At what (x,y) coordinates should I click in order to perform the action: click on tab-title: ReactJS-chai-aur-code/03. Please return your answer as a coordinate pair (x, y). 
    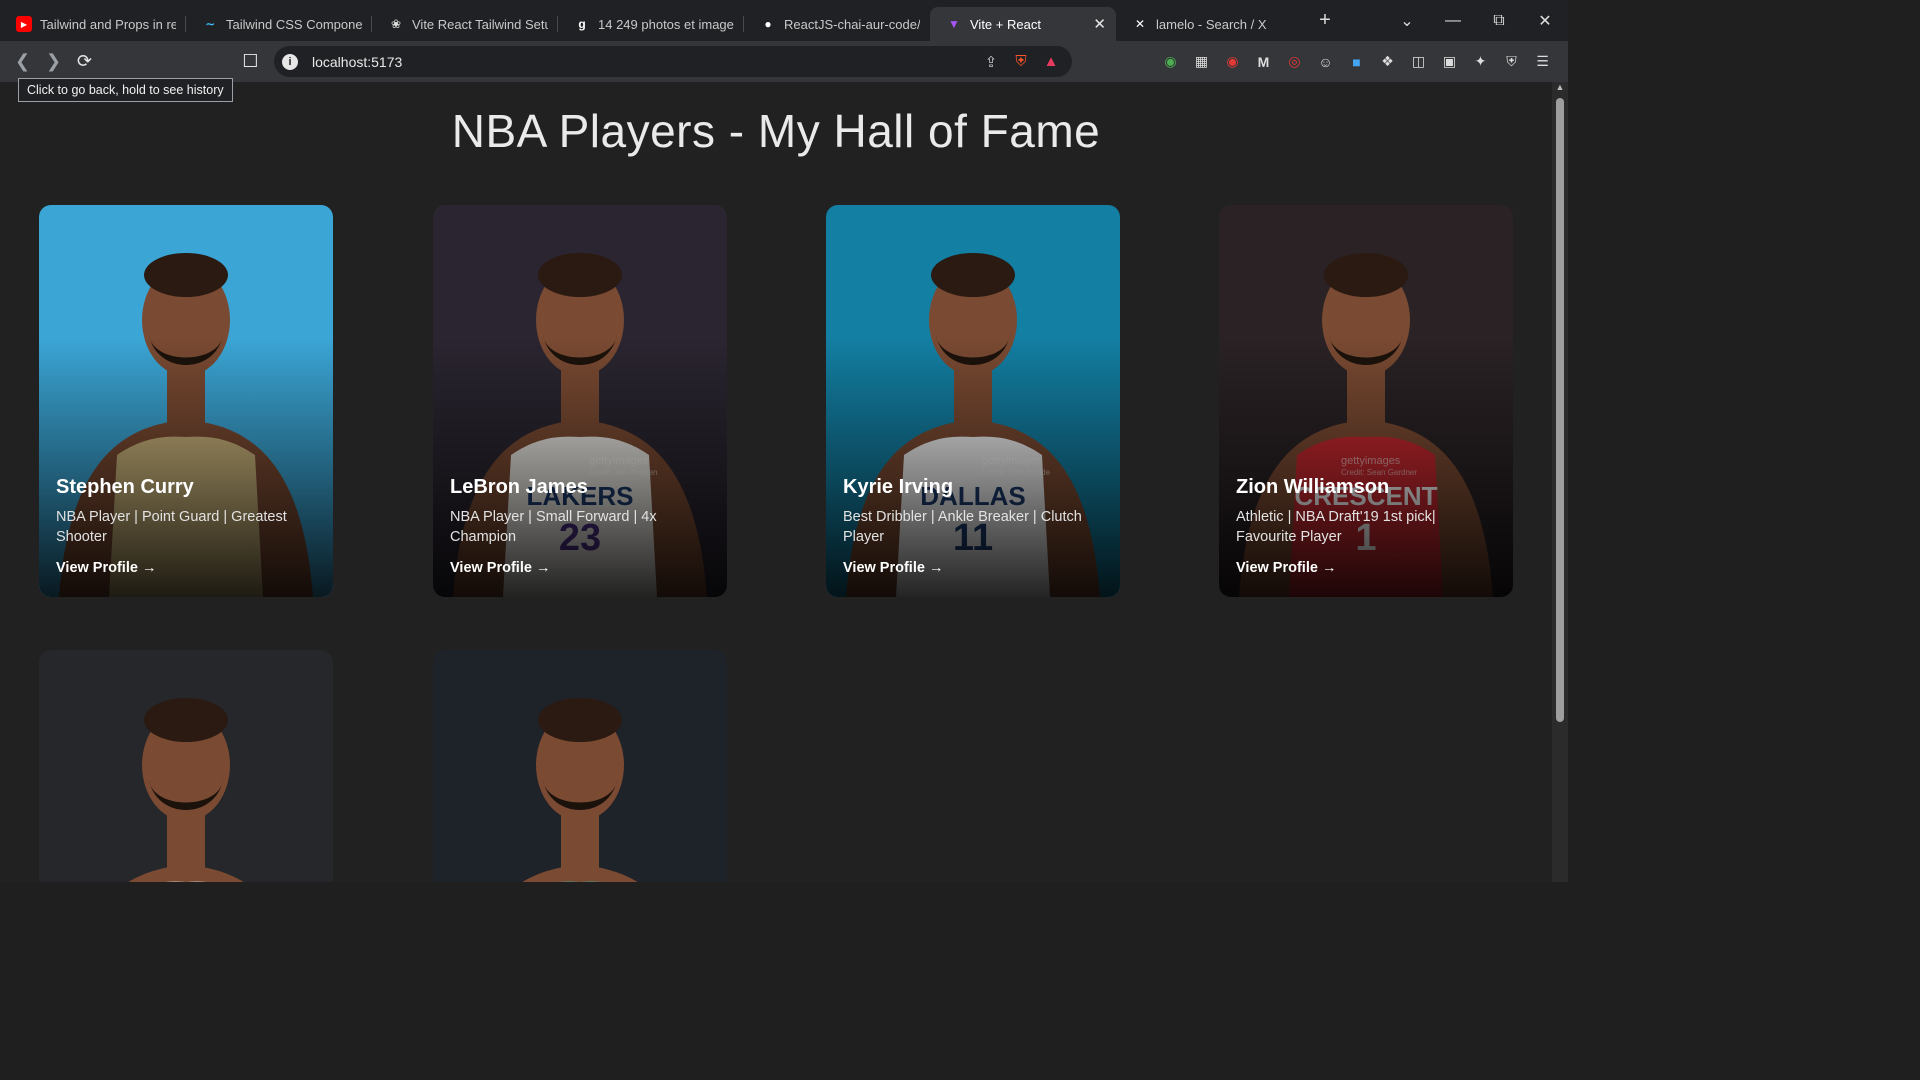
    Looking at the image, I should click on (852, 24).